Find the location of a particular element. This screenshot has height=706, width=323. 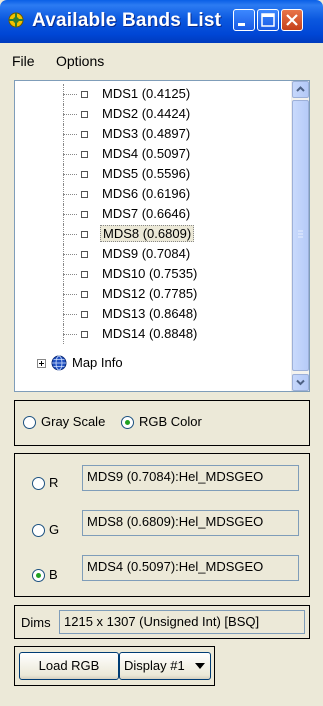

menu-options: Options is located at coordinates (80, 61).